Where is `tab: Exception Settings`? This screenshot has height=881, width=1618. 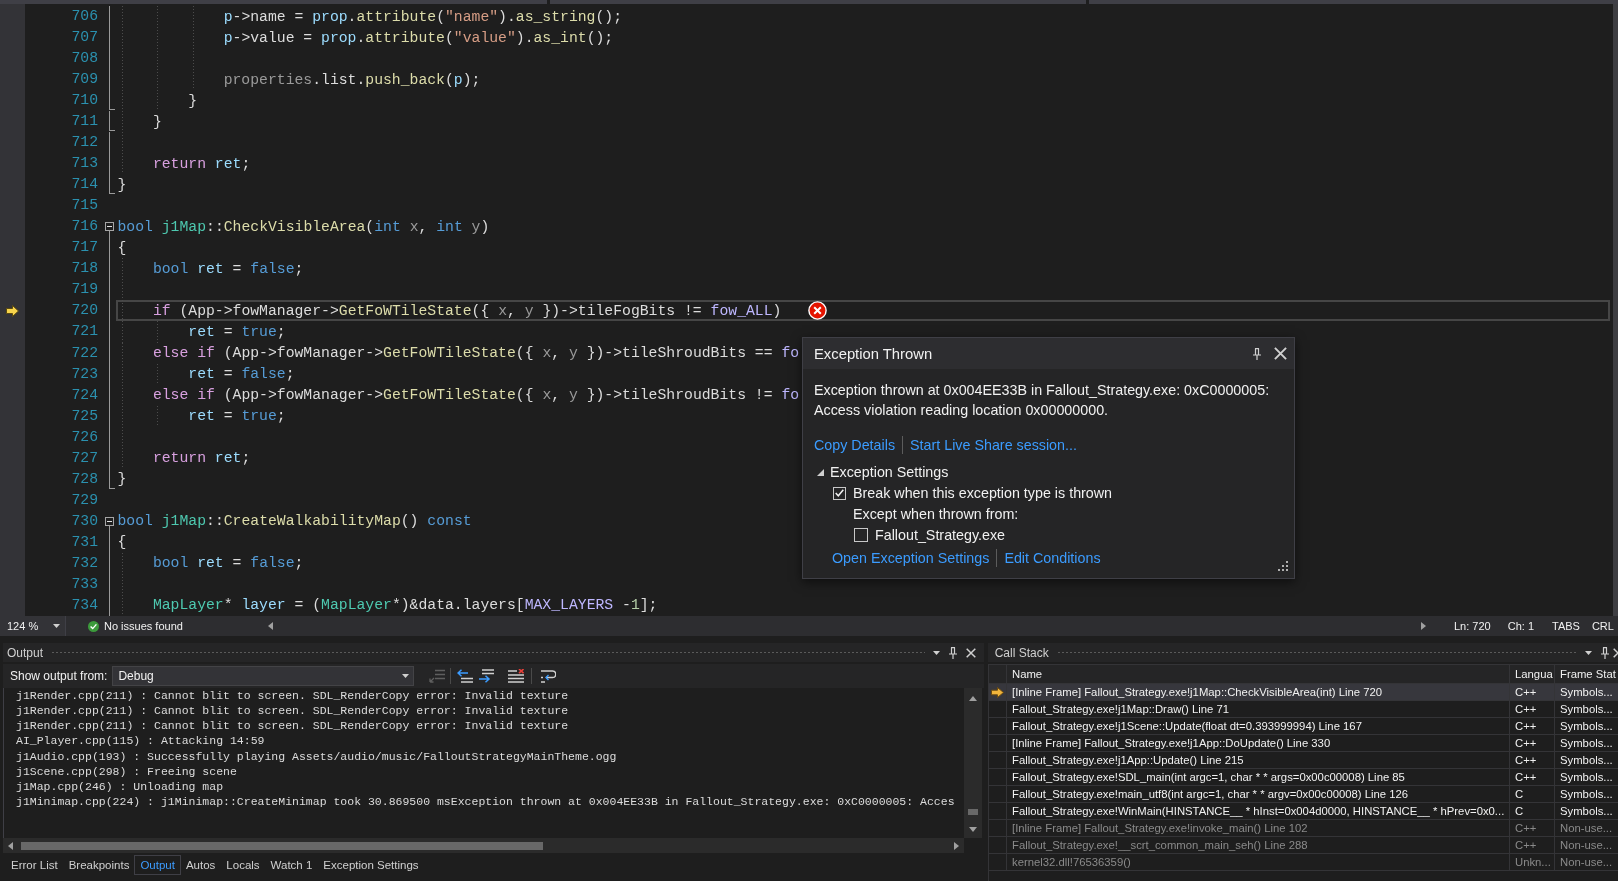 tab: Exception Settings is located at coordinates (371, 864).